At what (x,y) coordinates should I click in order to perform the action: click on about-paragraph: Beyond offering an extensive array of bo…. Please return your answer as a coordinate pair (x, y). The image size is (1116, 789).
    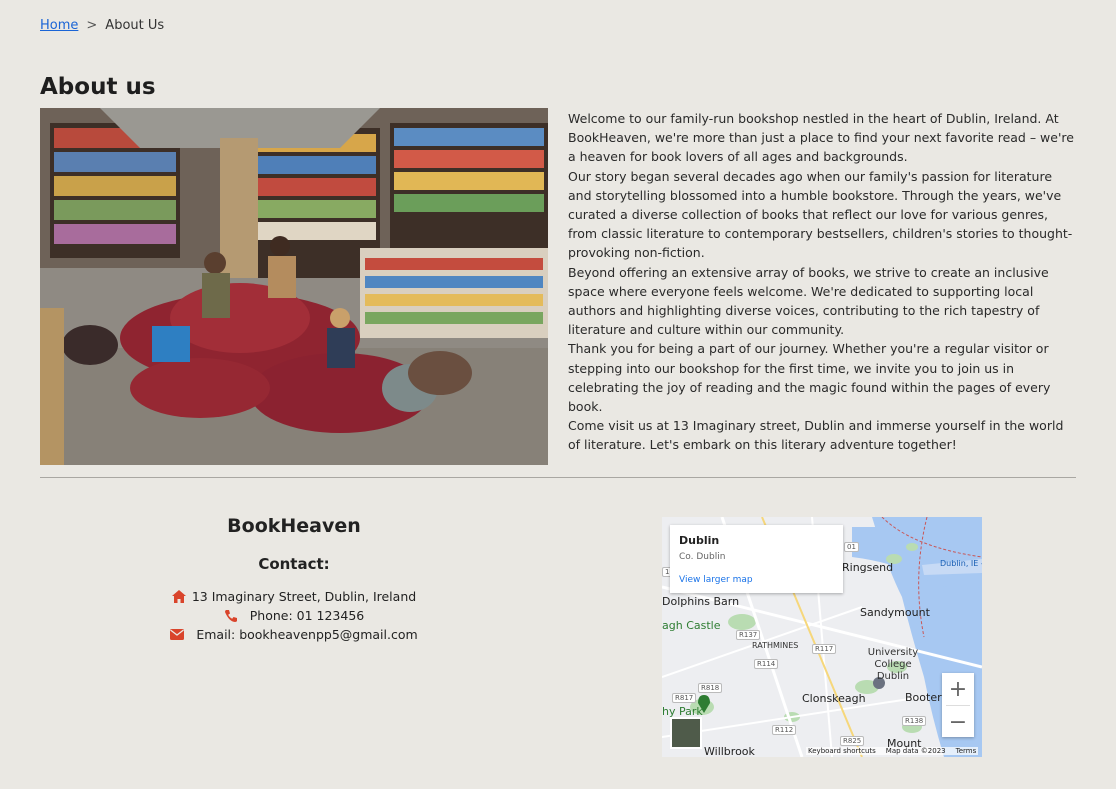
    Looking at the image, I should click on (808, 301).